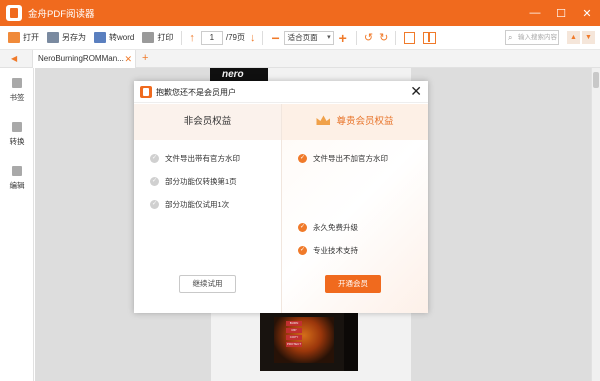 This screenshot has height=381, width=600. What do you see at coordinates (300, 59) in the screenshot?
I see `tab-bar: ◀ NeroBurningROMMan... ✕ +` at bounding box center [300, 59].